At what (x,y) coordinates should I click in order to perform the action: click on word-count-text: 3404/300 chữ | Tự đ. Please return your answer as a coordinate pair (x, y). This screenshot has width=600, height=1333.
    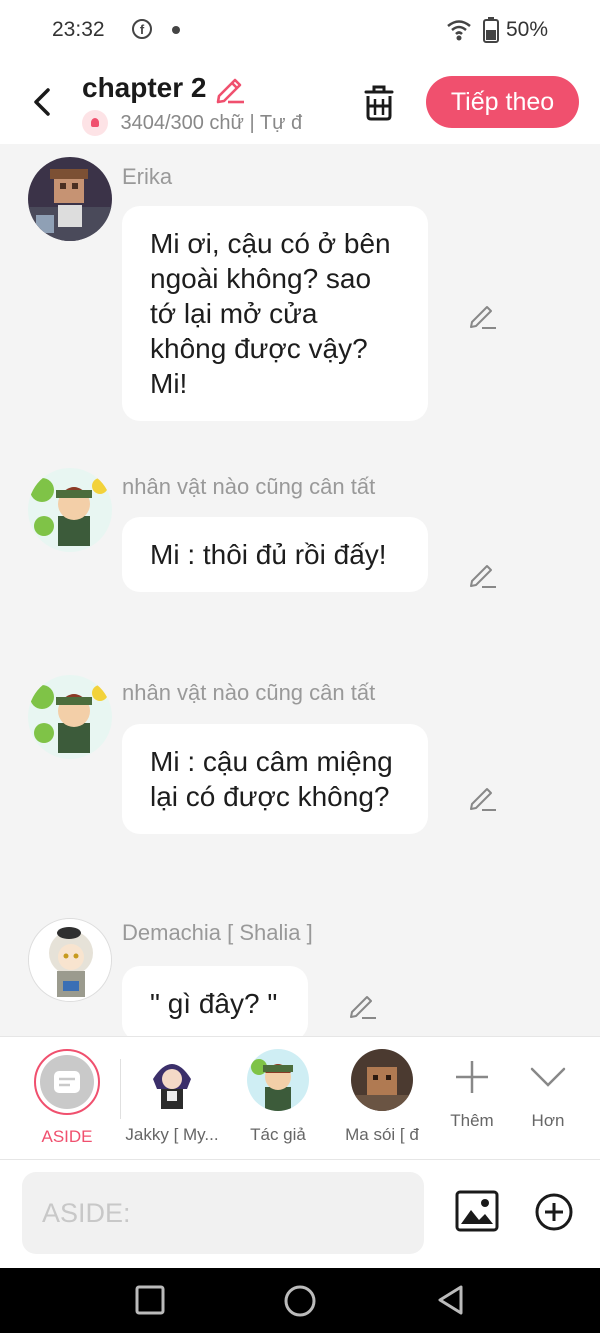
    Looking at the image, I should click on (211, 122).